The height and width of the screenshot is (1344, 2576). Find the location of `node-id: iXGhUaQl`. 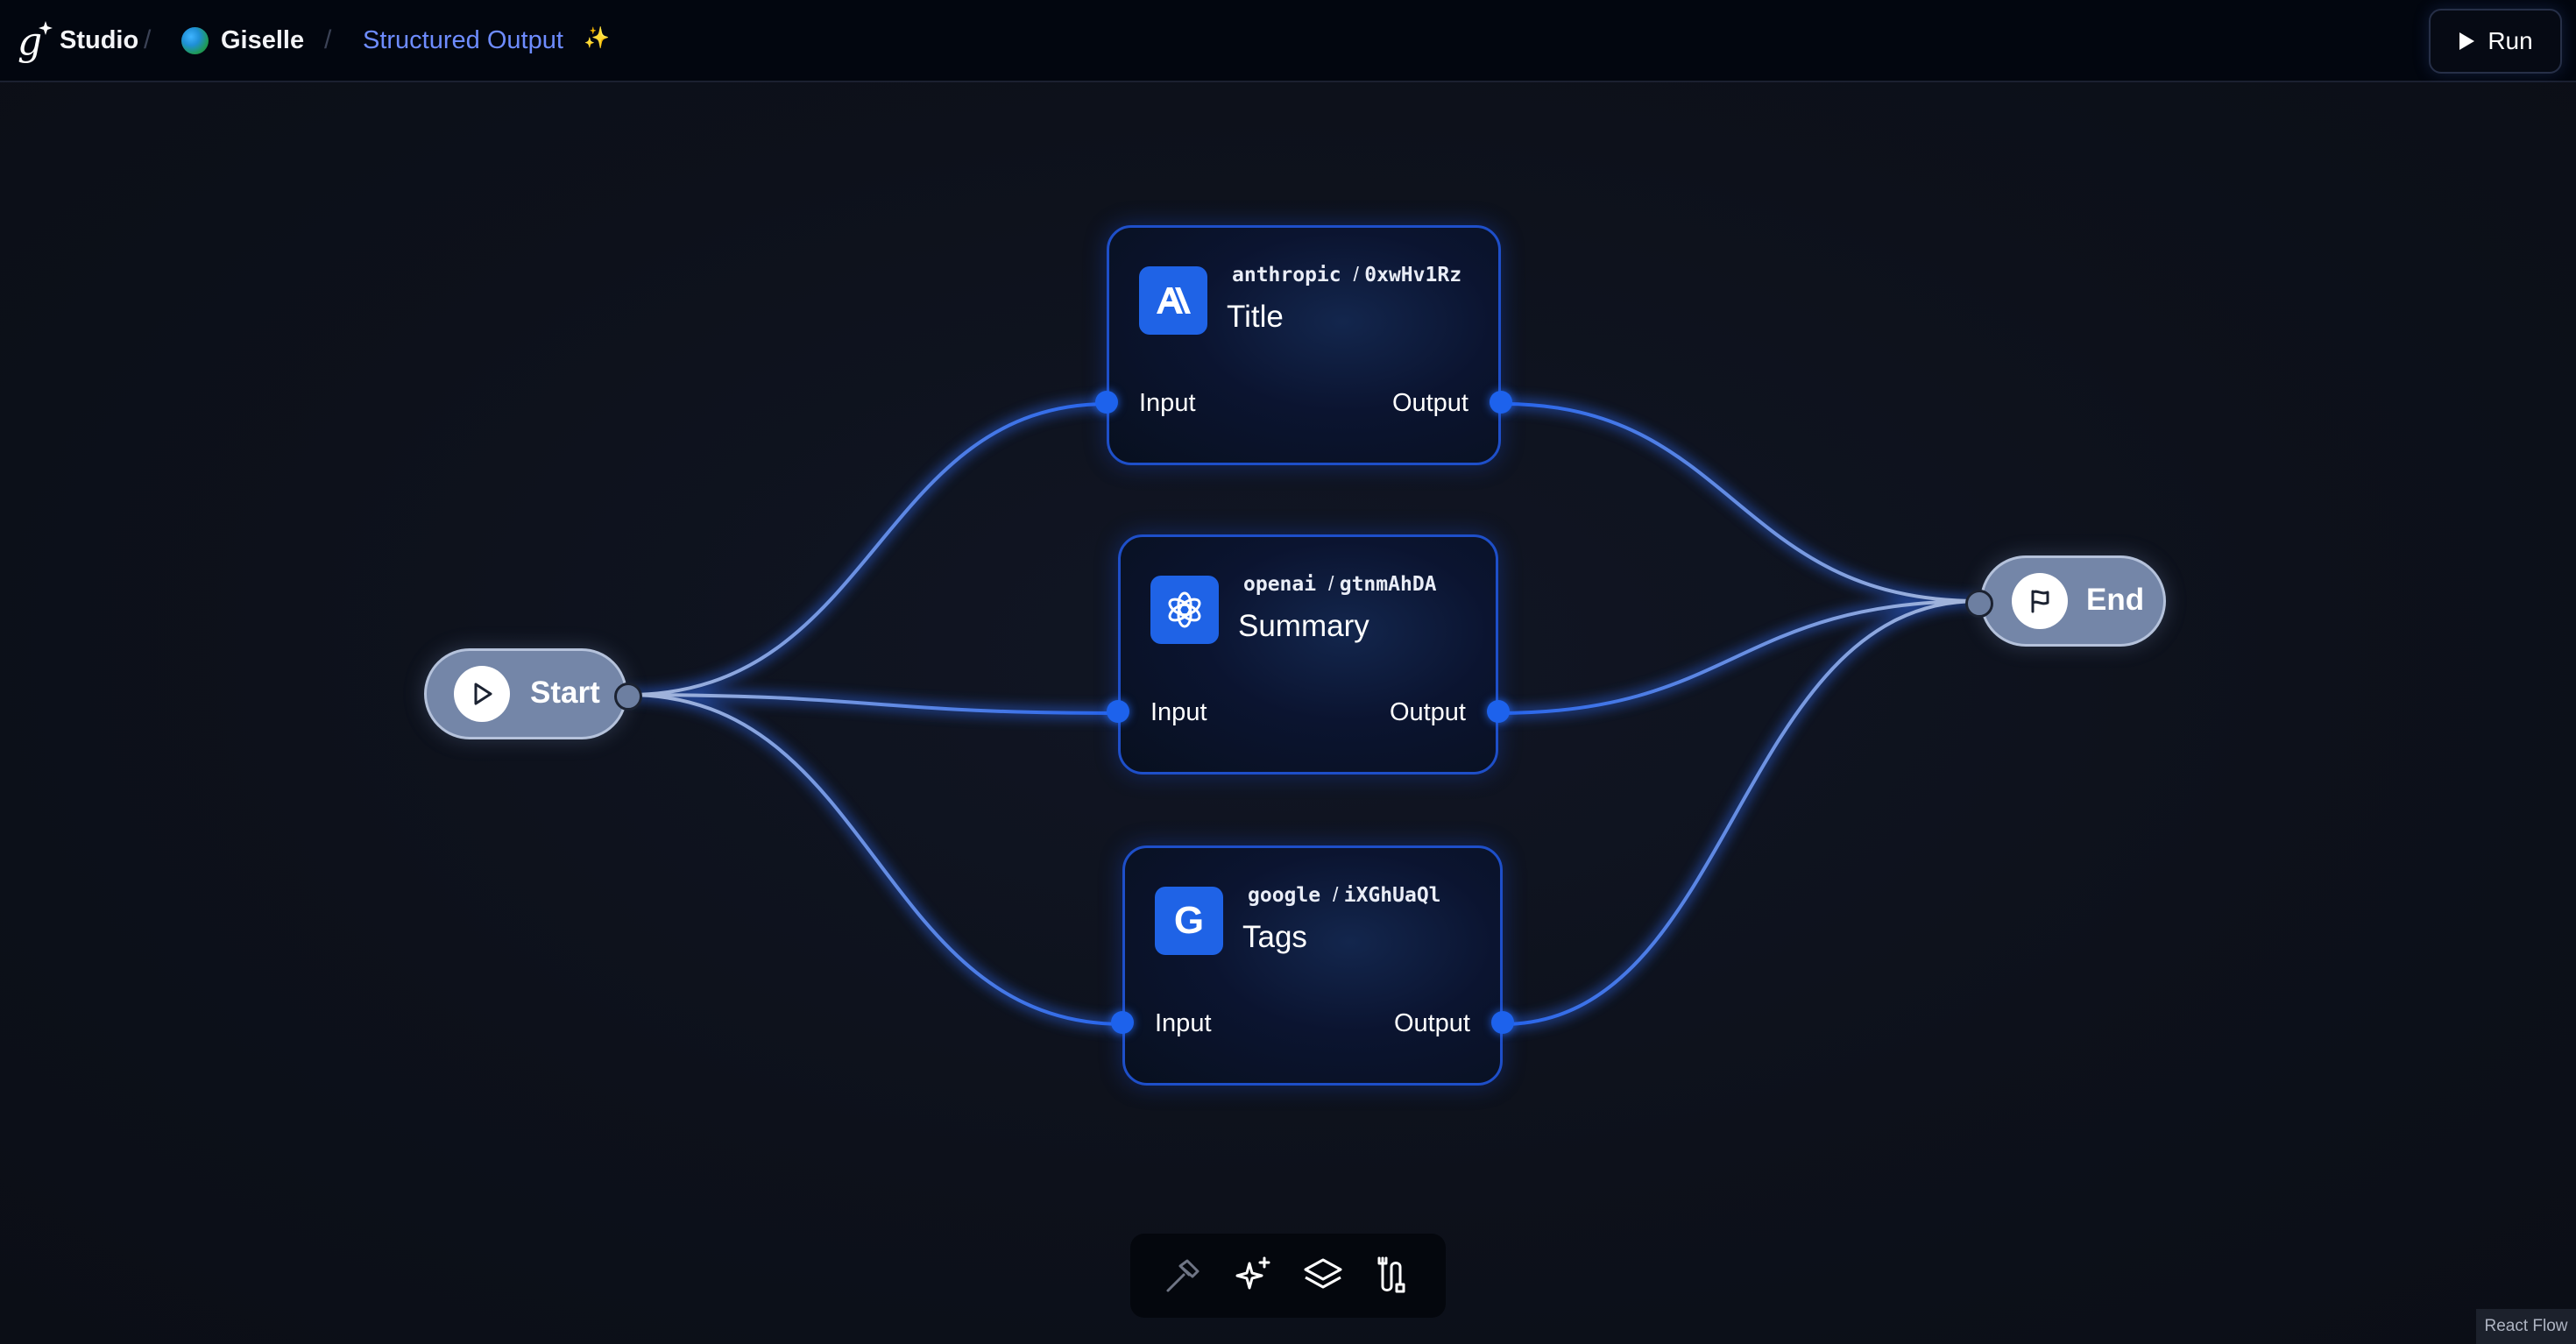

node-id: iXGhUaQl is located at coordinates (1392, 896).